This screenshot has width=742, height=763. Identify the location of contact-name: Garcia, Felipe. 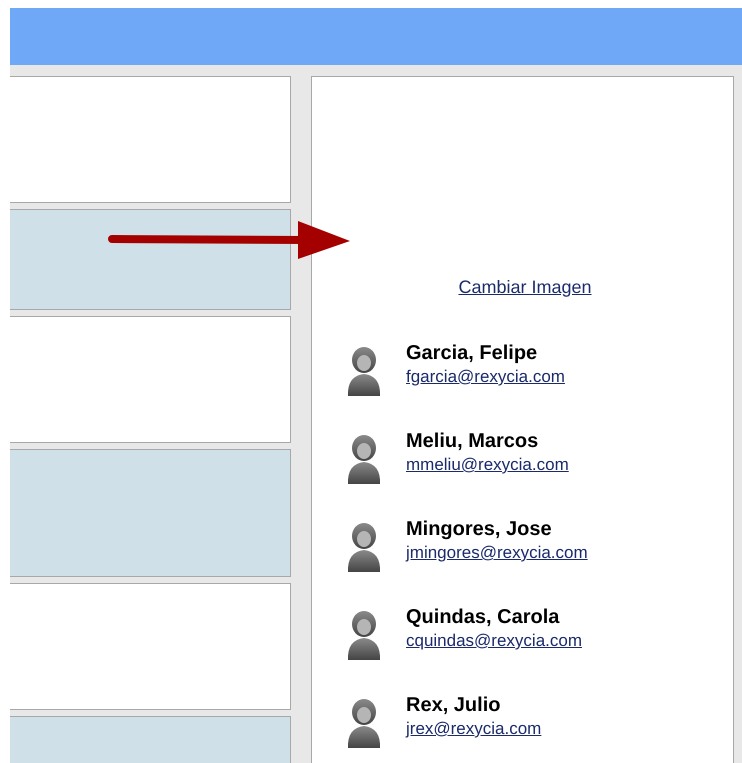
(472, 353).